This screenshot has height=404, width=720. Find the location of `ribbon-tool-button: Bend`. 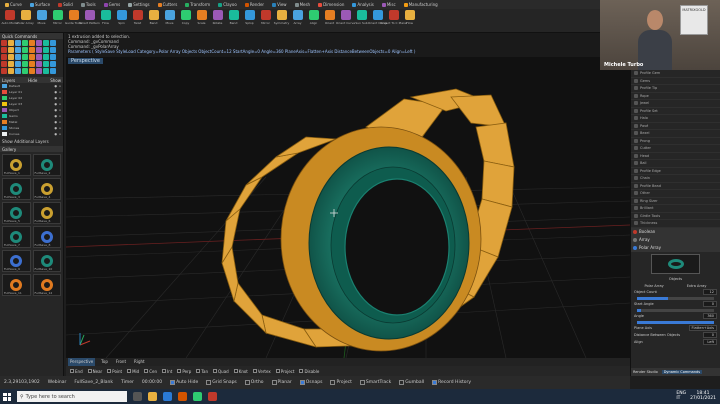

ribbon-tool-button: Bend is located at coordinates (233, 20).